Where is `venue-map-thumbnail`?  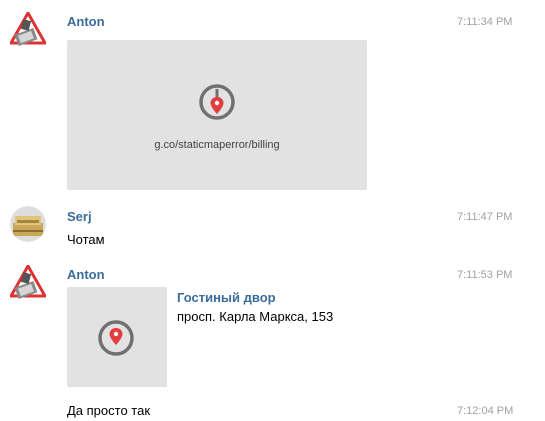 venue-map-thumbnail is located at coordinates (117, 337).